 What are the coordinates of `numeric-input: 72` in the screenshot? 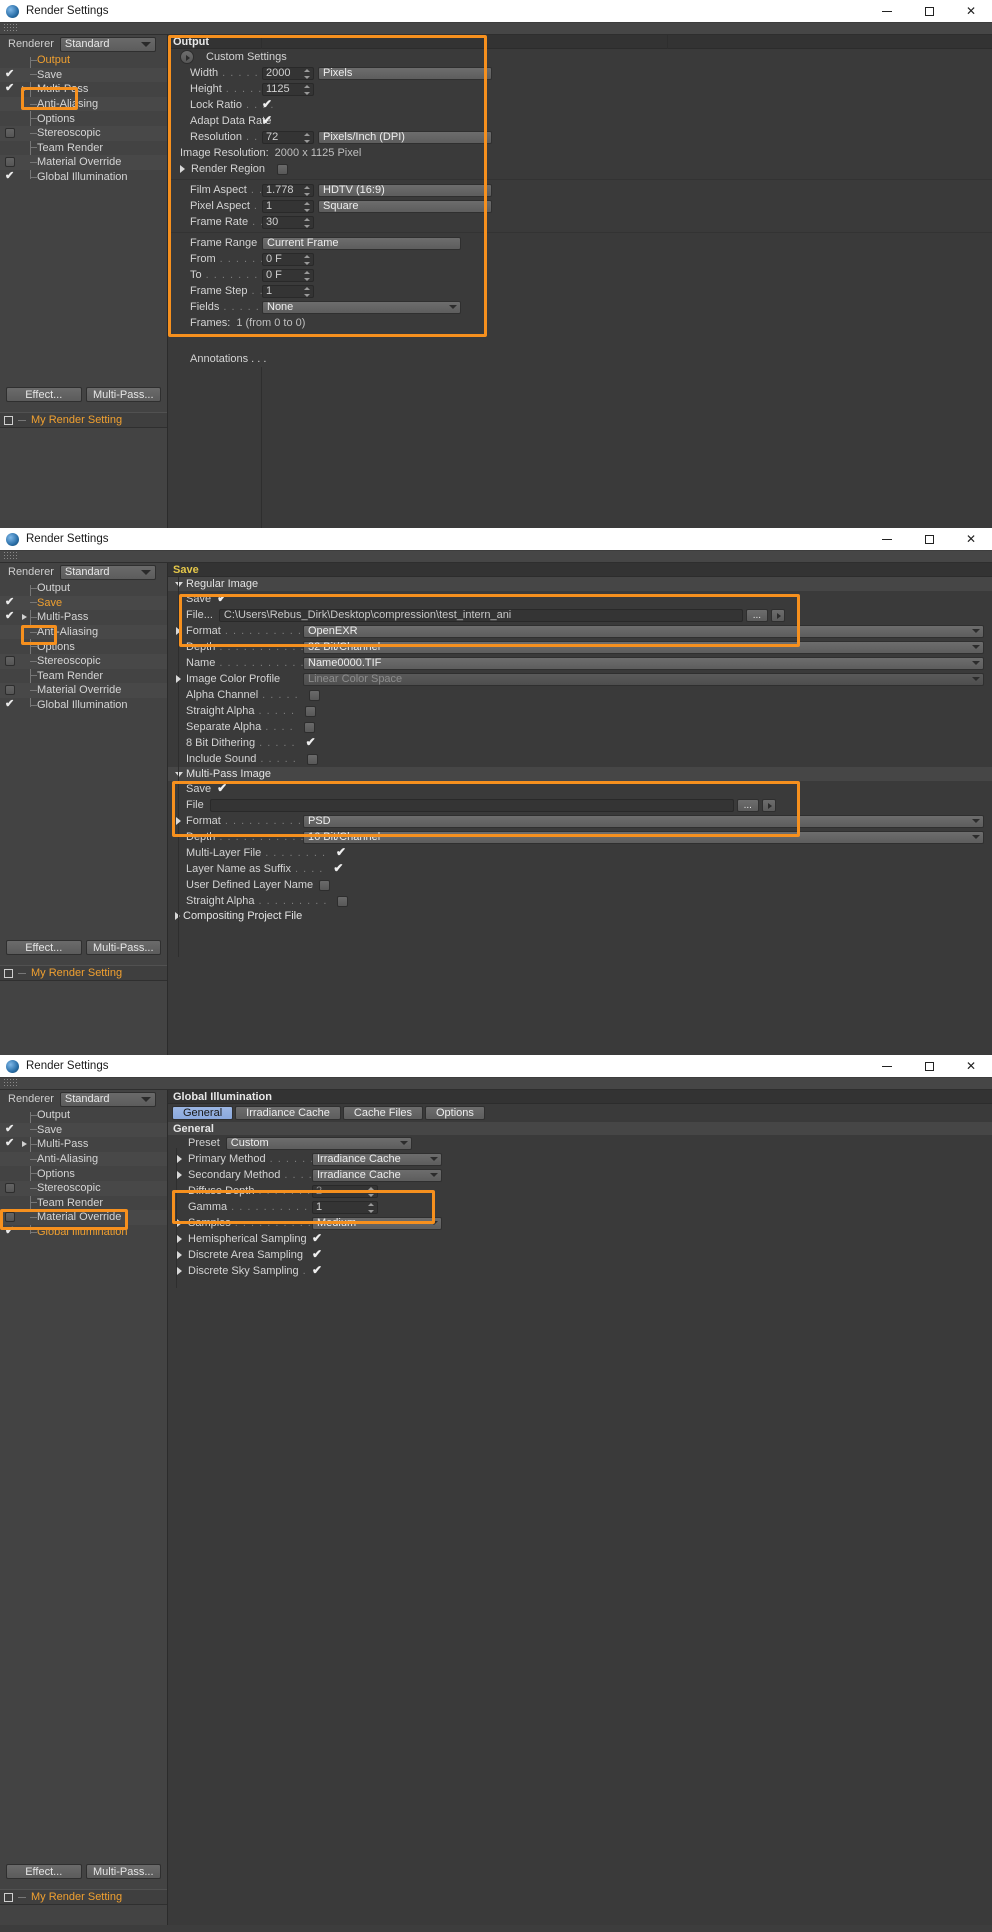 It's located at (288, 137).